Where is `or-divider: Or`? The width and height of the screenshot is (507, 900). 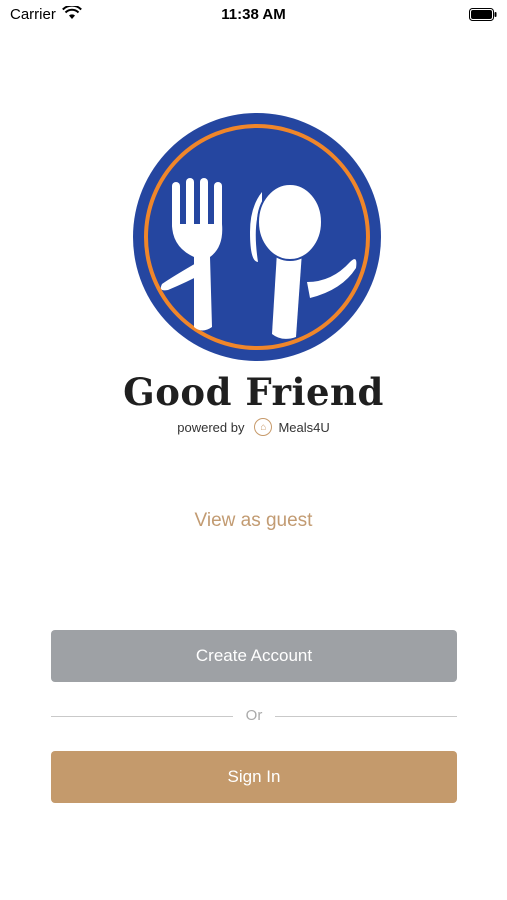 or-divider: Or is located at coordinates (254, 716).